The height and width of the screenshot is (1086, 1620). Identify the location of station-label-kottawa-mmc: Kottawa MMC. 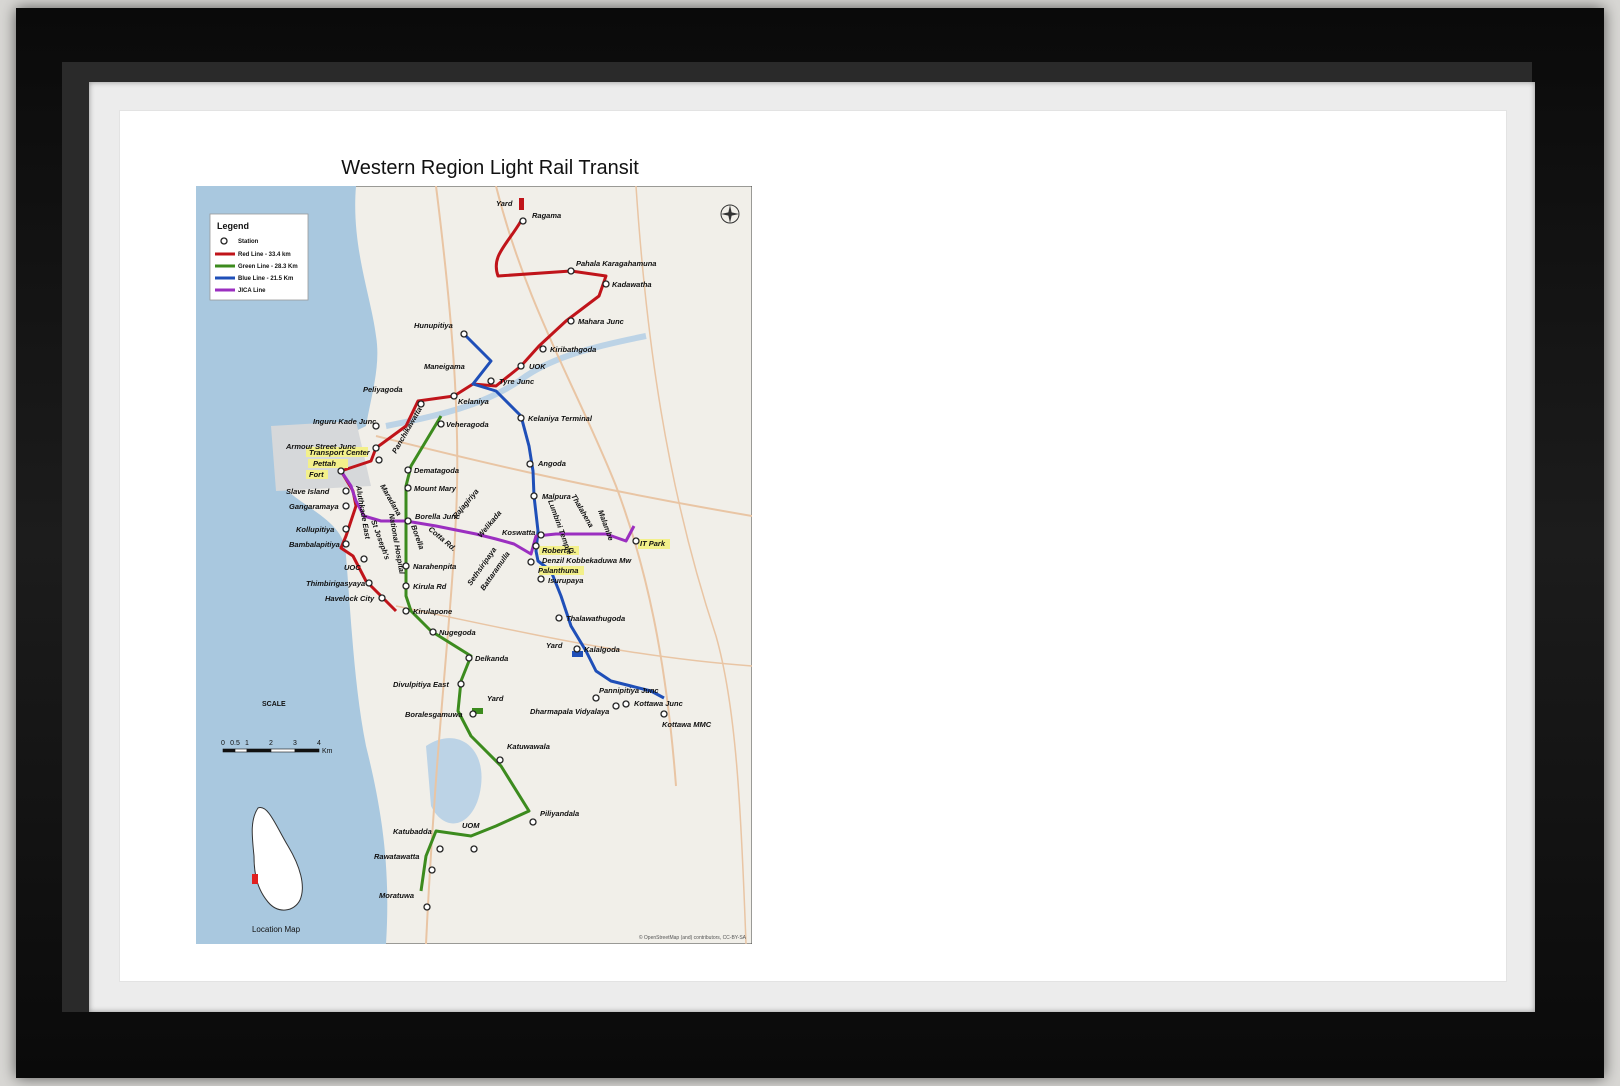
(687, 724).